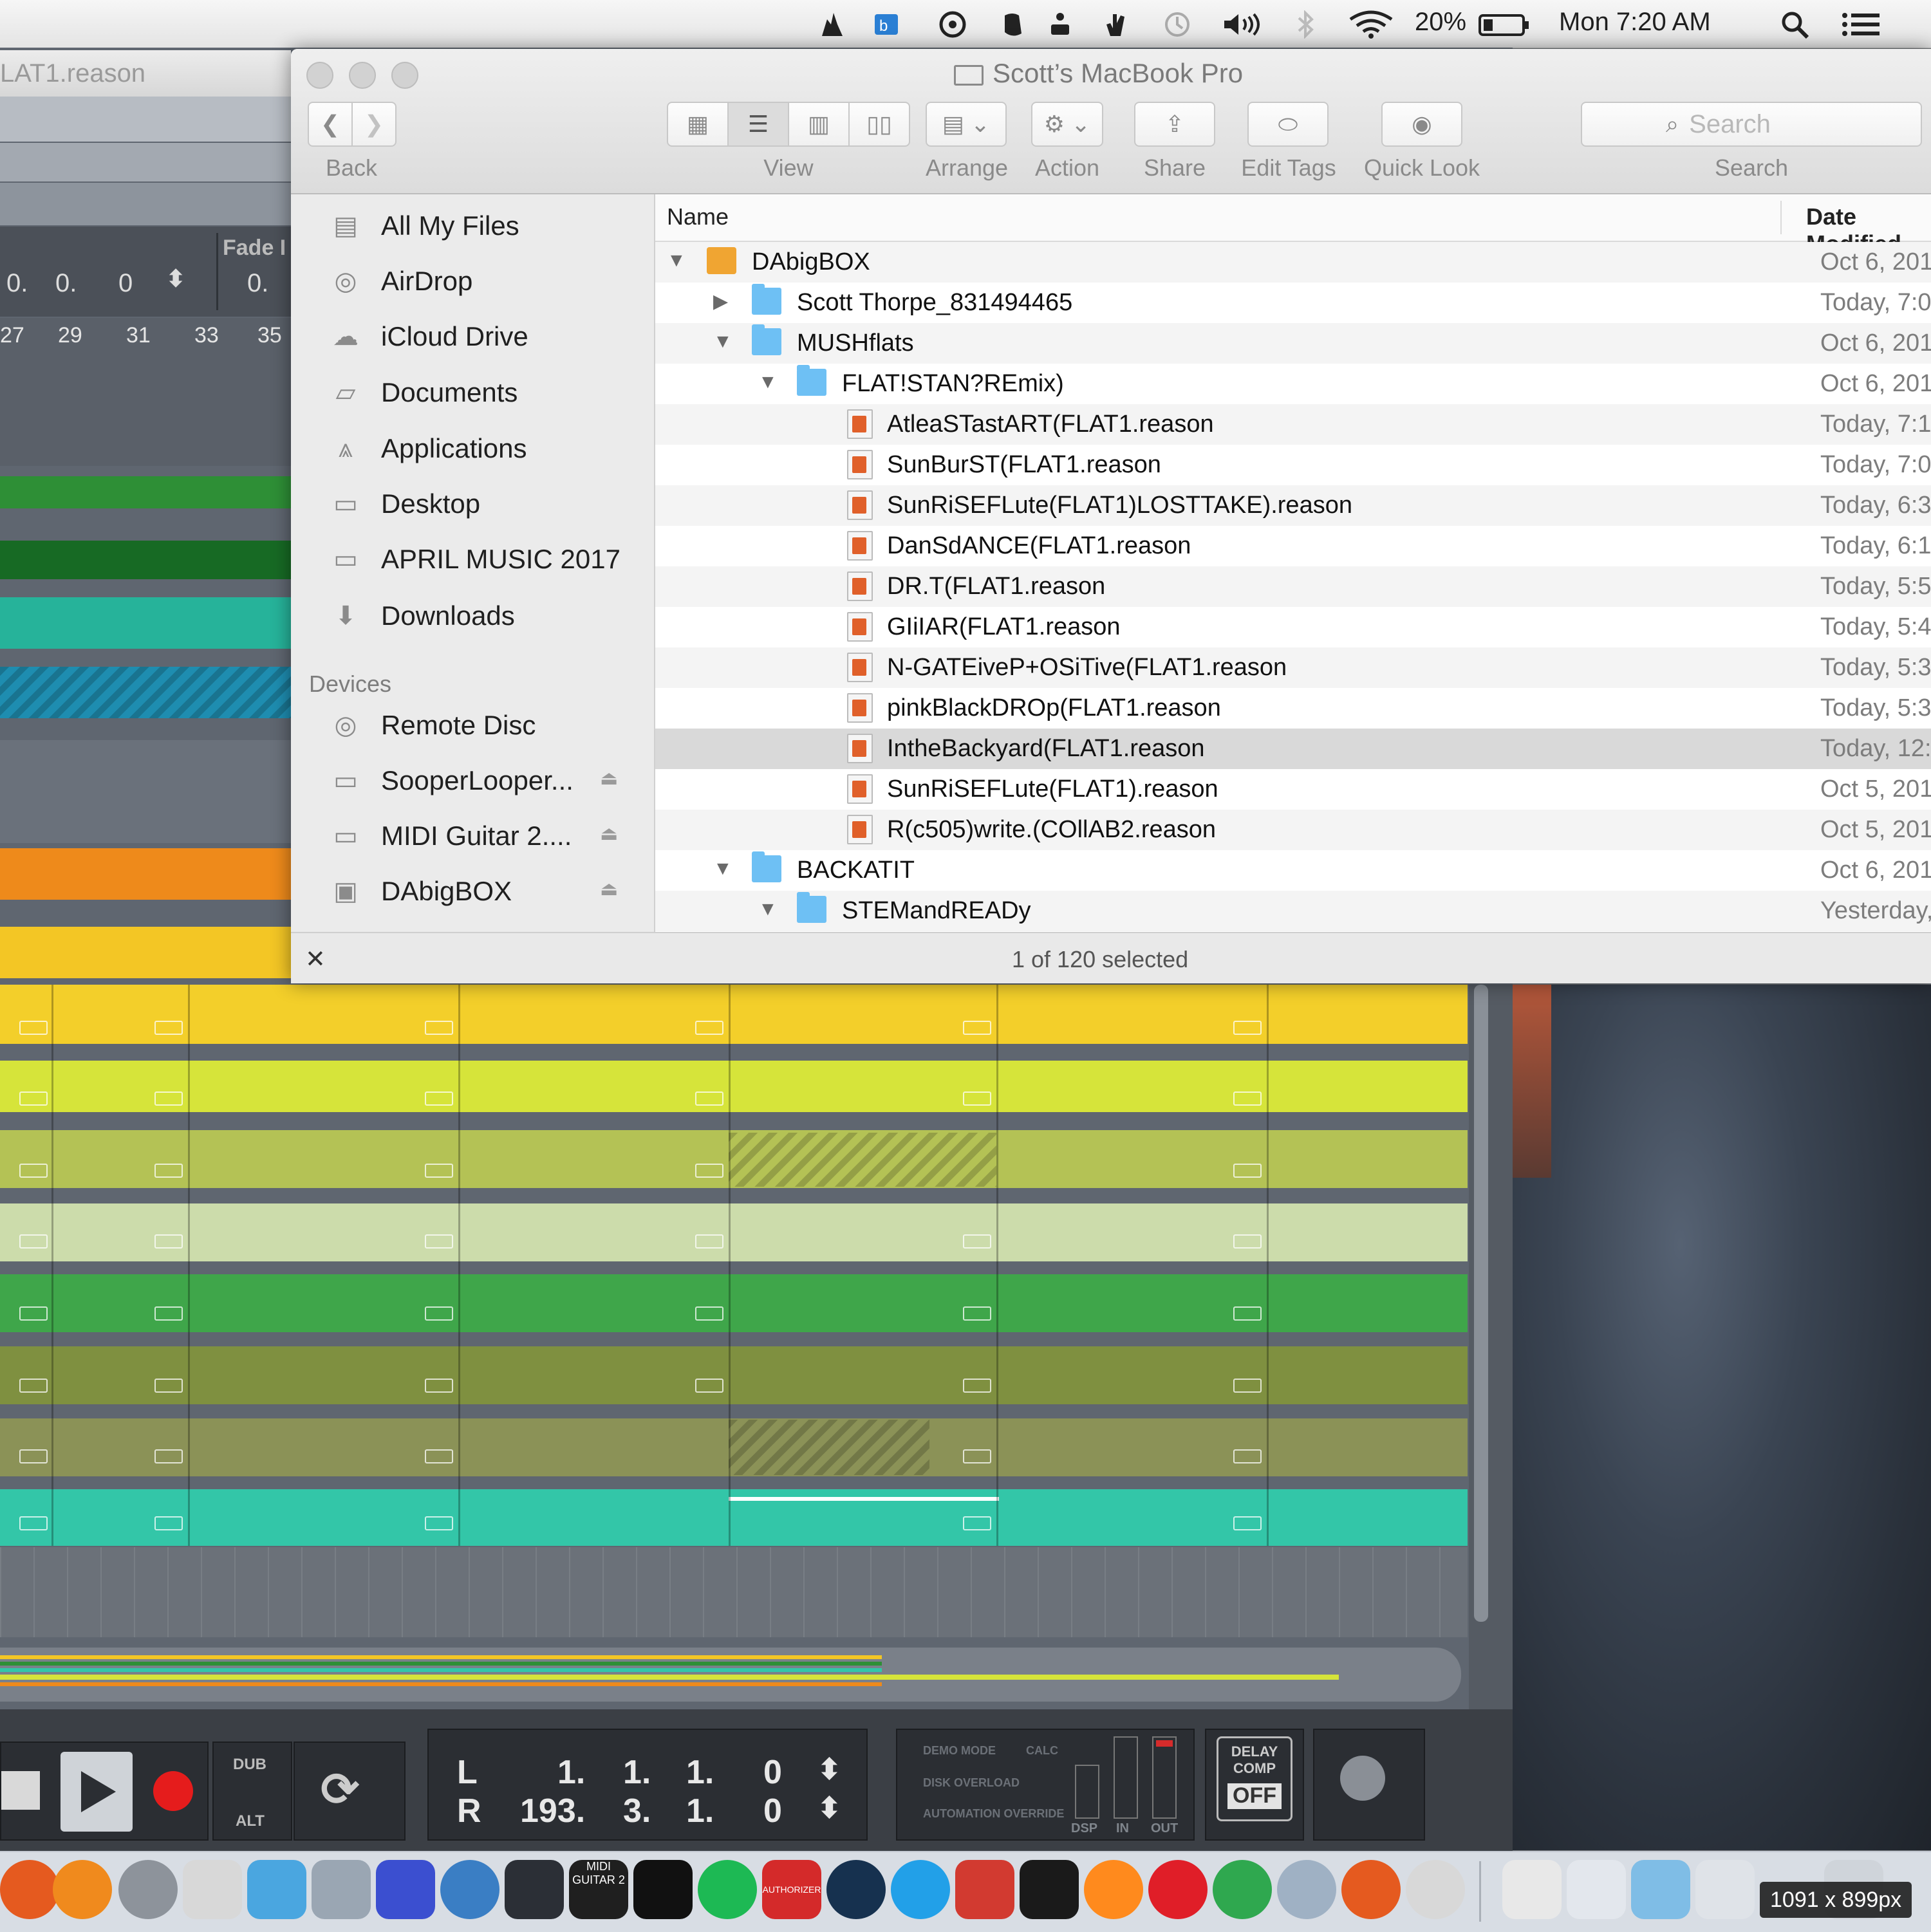 The image size is (1931, 1932). Describe the element at coordinates (1060, 23) in the screenshot. I see `accessibility-icon` at that location.